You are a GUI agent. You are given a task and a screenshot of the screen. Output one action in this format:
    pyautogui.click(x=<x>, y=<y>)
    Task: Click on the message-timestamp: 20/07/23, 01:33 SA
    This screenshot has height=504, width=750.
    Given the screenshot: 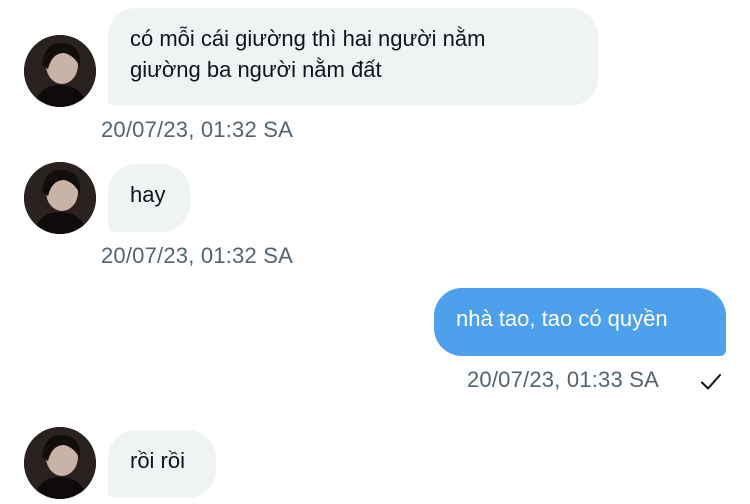 What is the action you would take?
    pyautogui.click(x=563, y=379)
    